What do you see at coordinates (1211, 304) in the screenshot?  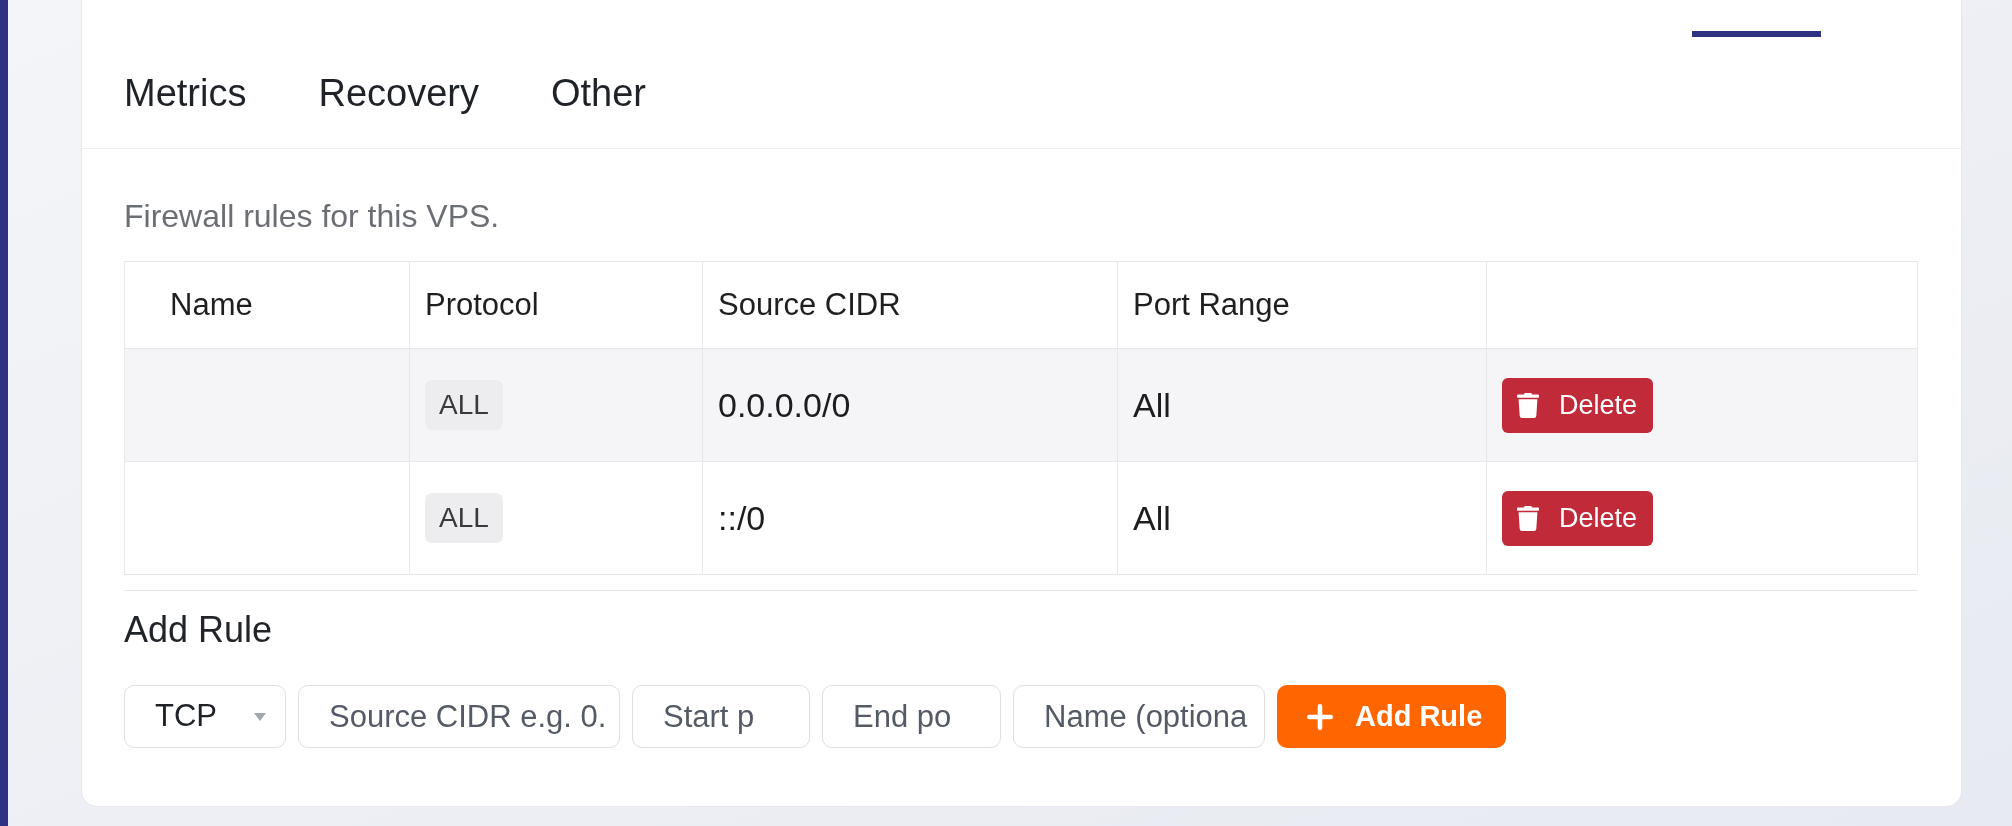 I see `column-header: Port Range` at bounding box center [1211, 304].